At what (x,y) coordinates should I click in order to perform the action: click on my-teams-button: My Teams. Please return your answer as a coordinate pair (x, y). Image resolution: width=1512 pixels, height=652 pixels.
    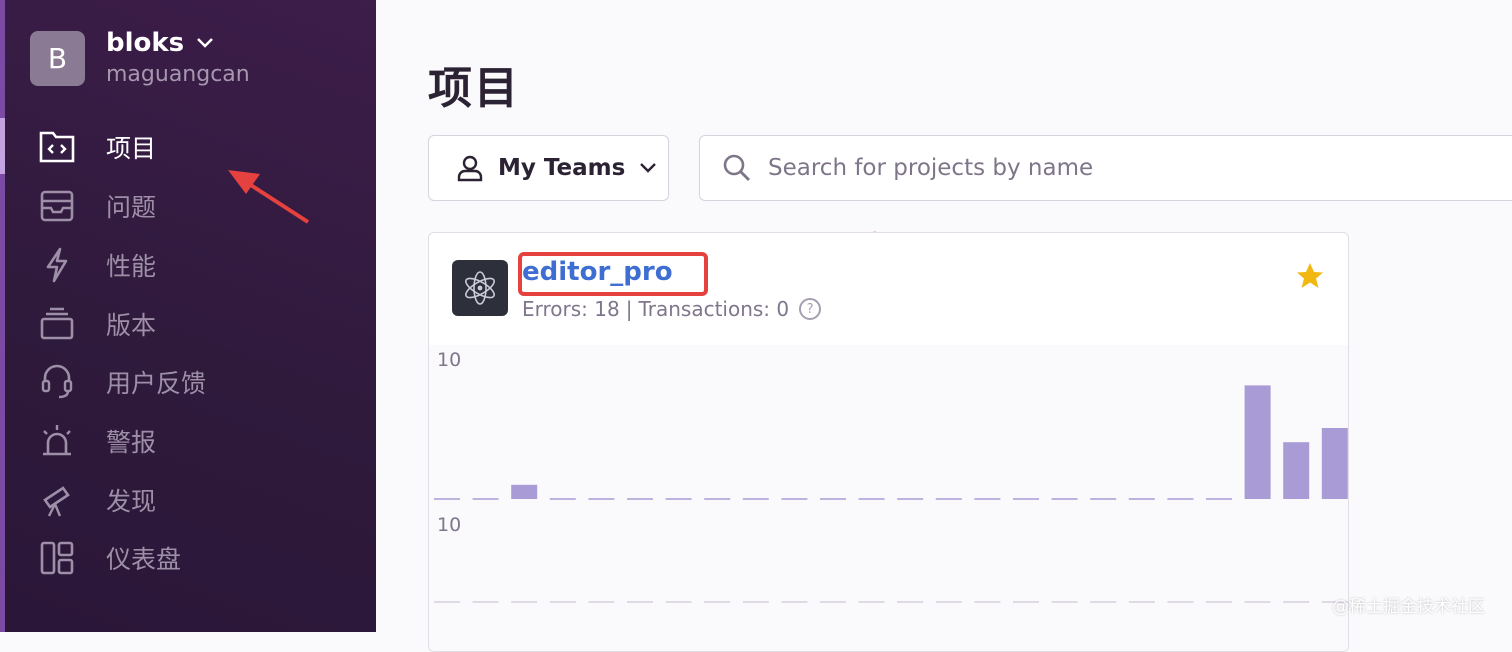
    Looking at the image, I should click on (548, 168).